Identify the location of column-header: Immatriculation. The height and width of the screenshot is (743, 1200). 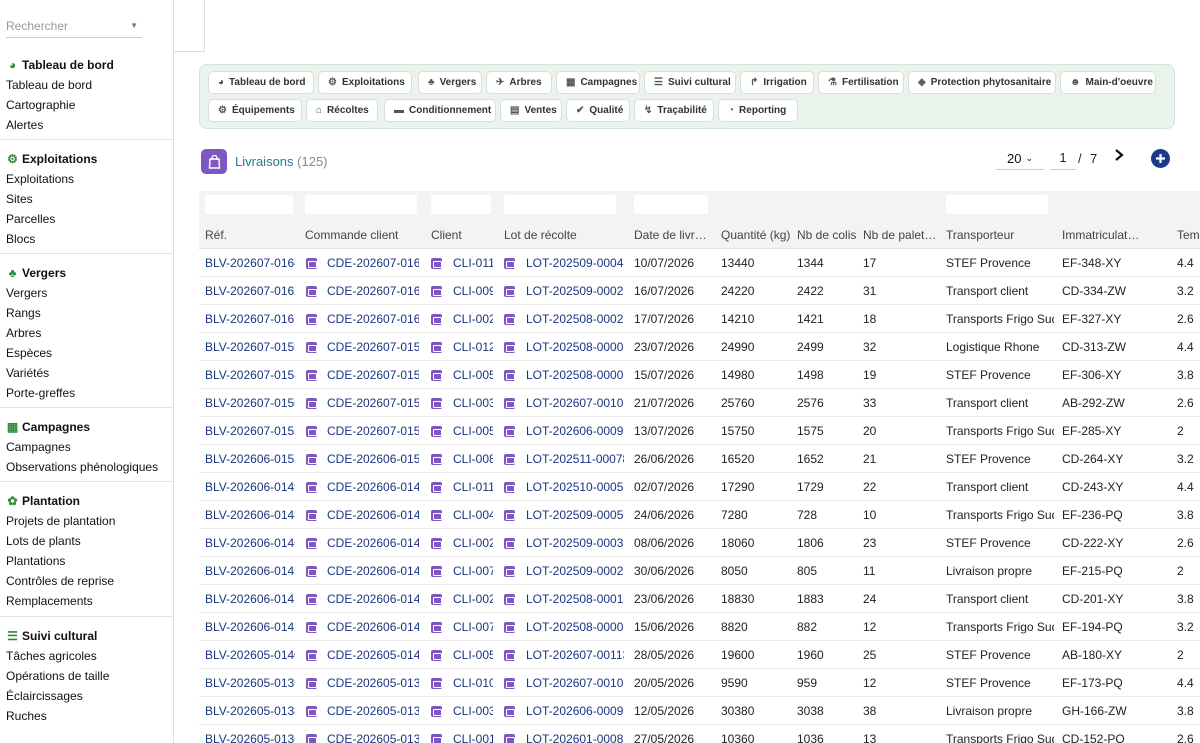
(1101, 235).